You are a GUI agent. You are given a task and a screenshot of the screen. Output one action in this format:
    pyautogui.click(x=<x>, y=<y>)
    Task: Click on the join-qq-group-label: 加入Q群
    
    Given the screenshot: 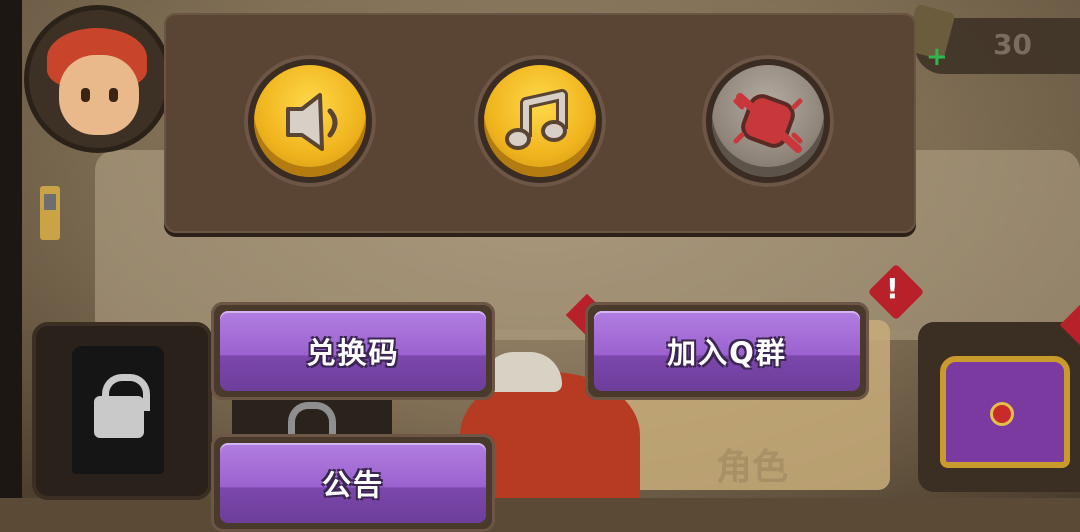 What is the action you would take?
    pyautogui.click(x=727, y=353)
    